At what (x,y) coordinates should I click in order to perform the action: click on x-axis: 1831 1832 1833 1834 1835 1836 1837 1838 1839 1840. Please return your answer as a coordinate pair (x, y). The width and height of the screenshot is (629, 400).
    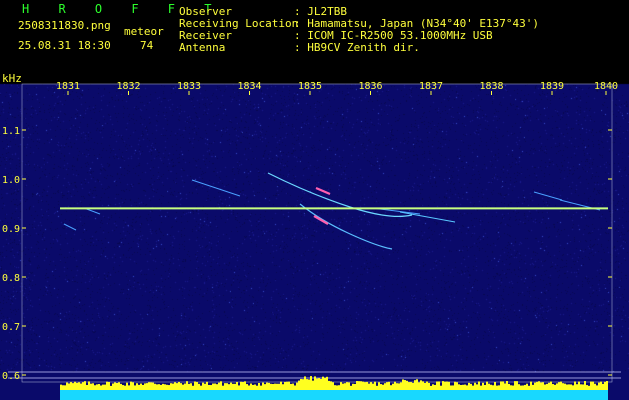
    Looking at the image, I should click on (337, 88).